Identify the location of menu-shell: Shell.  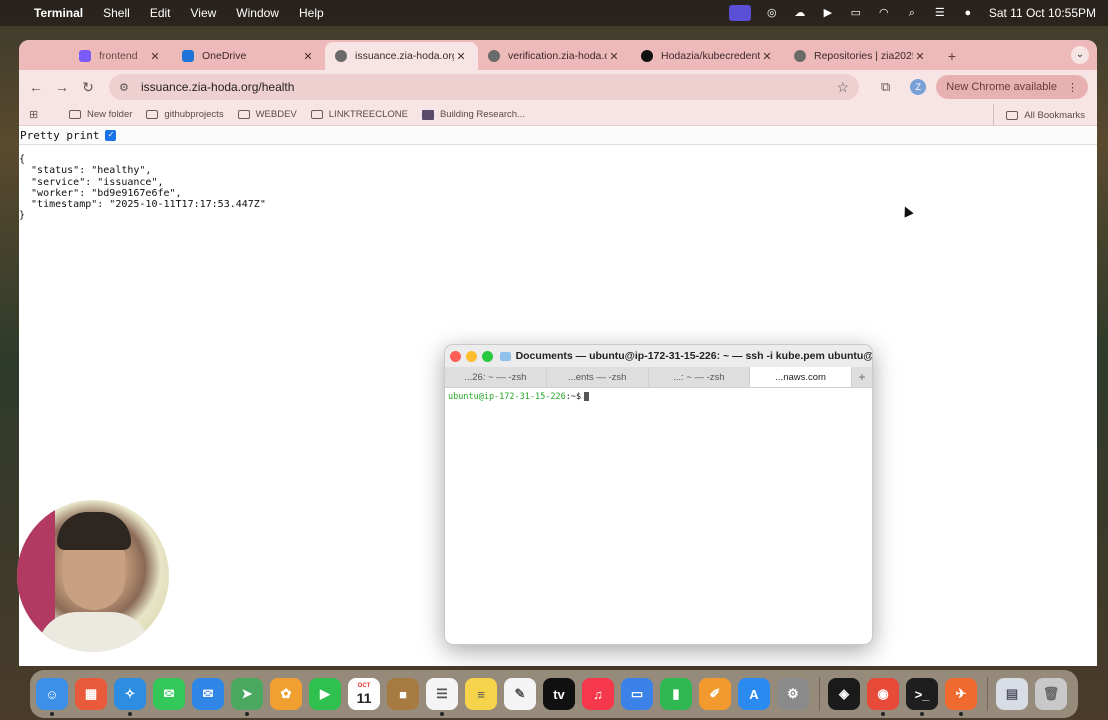
(116, 13).